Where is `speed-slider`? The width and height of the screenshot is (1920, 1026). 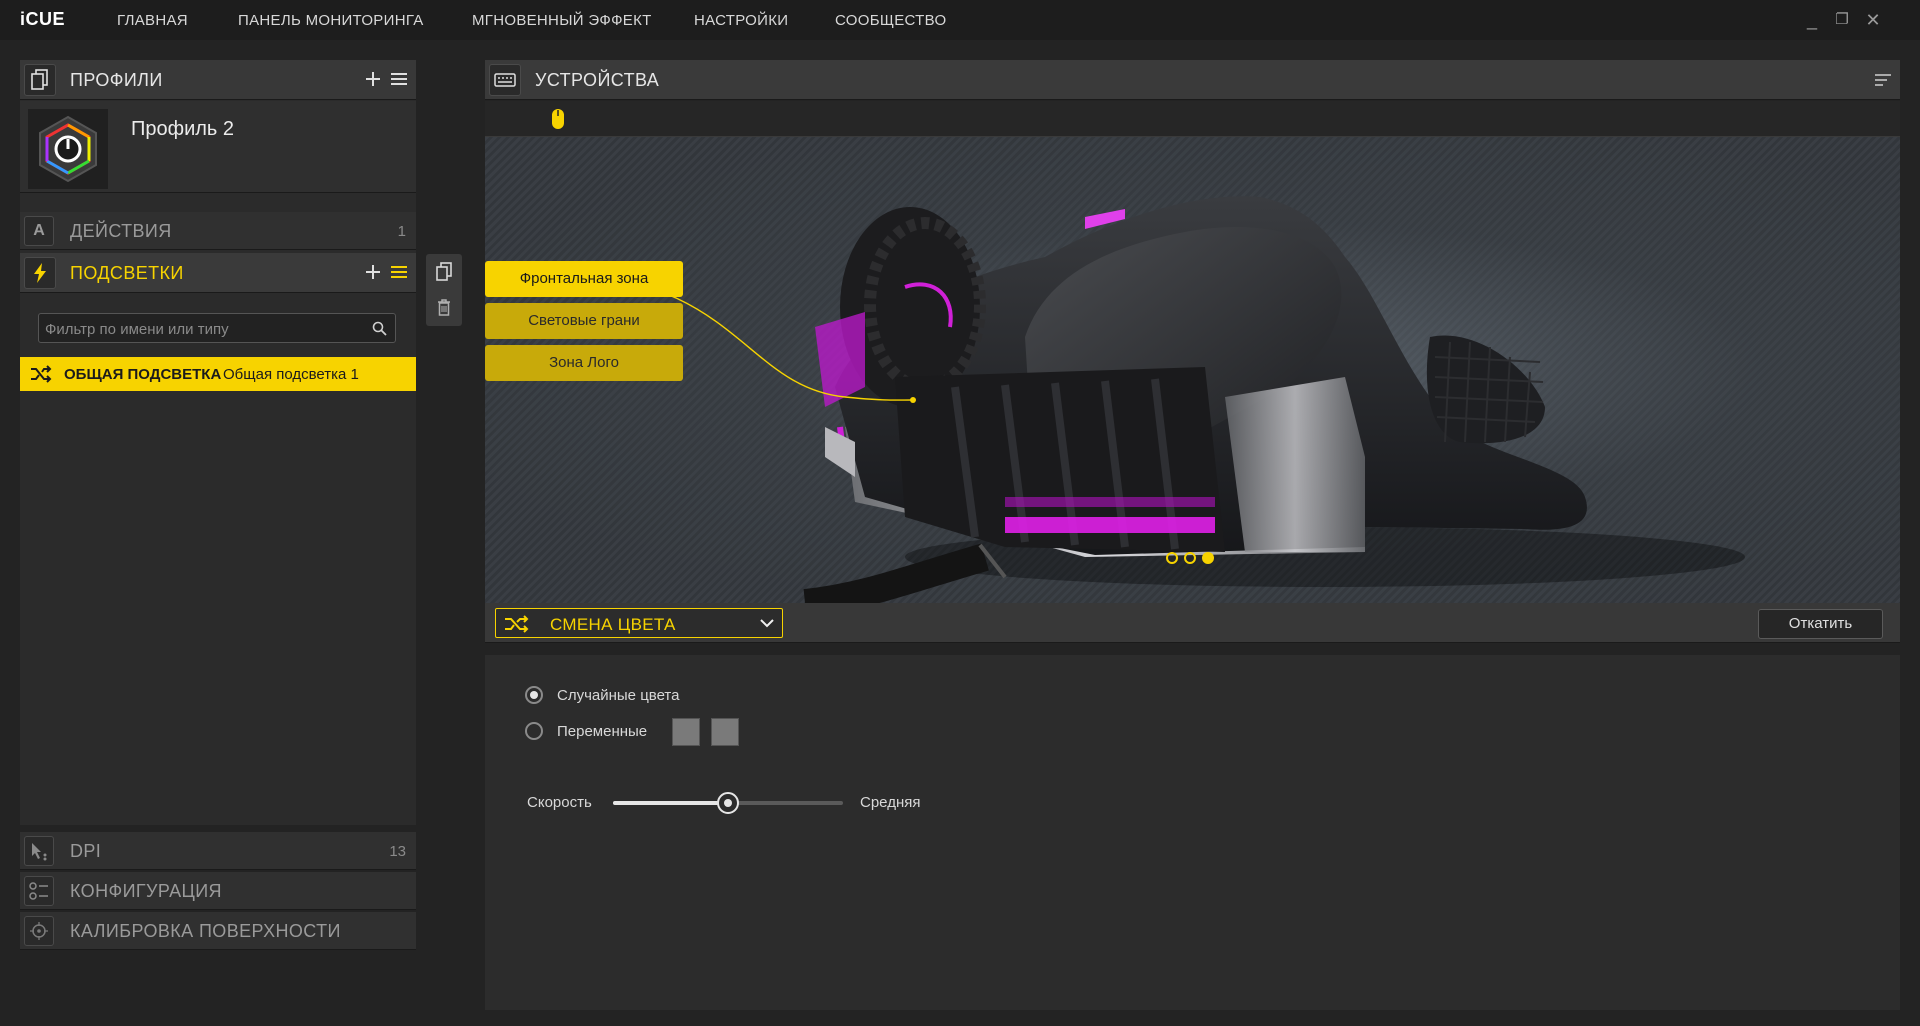
speed-slider is located at coordinates (728, 803).